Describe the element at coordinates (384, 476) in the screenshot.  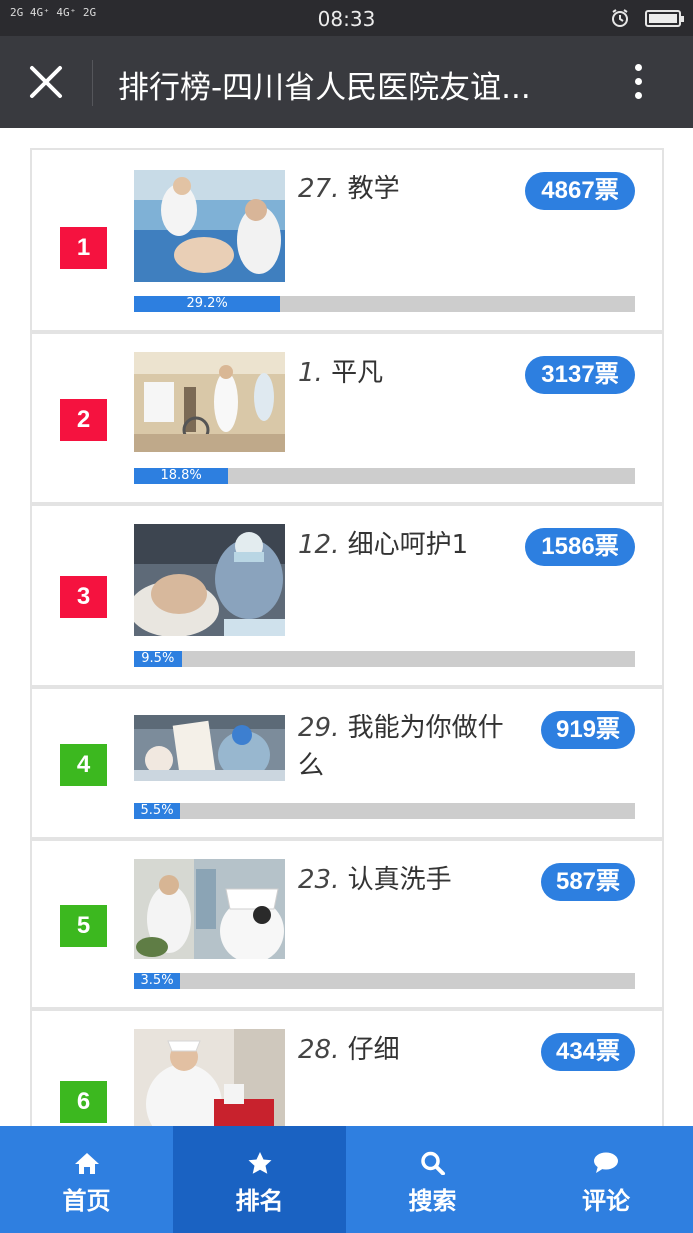
I see `vote-progress-bar: 18.8%` at that location.